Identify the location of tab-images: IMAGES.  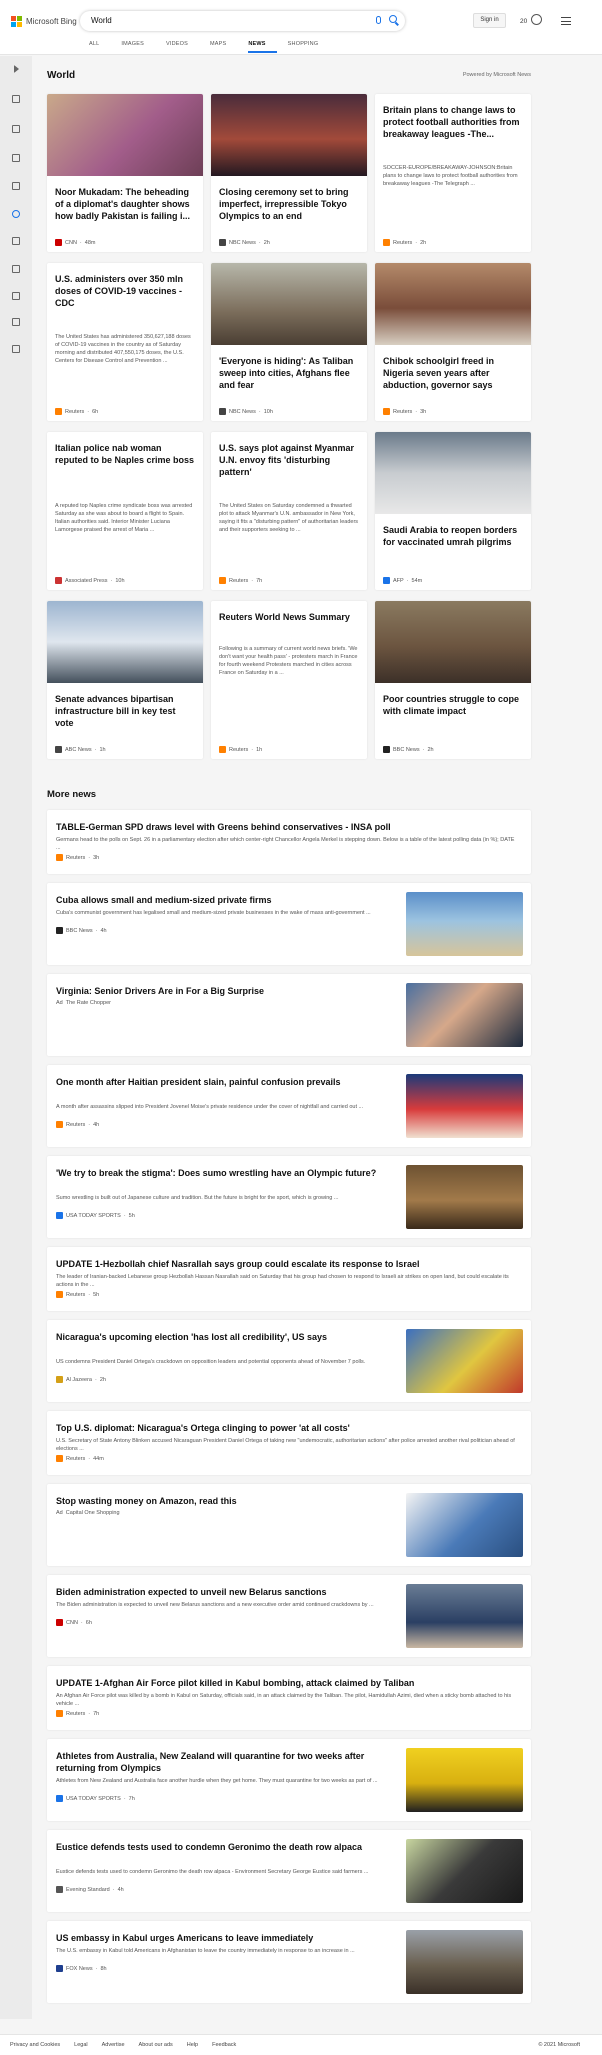
(138, 47).